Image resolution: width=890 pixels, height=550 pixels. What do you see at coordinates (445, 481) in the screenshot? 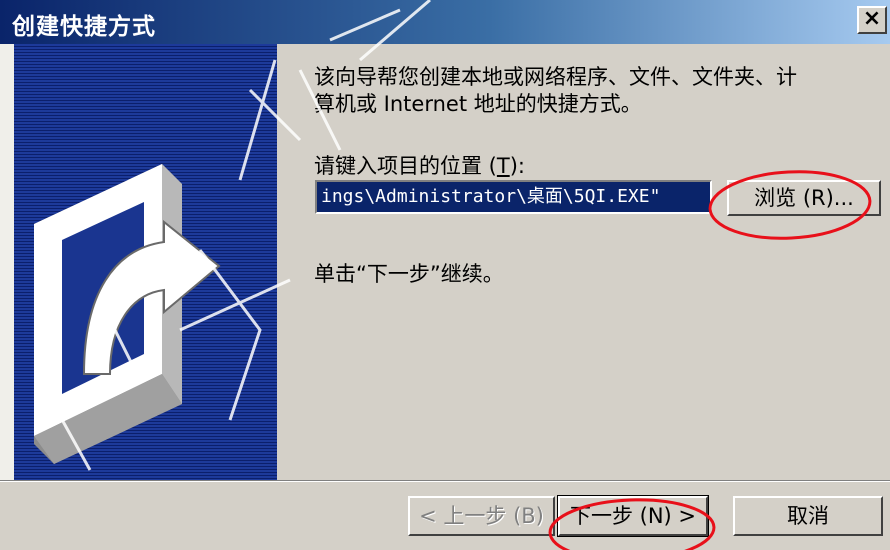
I see `footer-separator` at bounding box center [445, 481].